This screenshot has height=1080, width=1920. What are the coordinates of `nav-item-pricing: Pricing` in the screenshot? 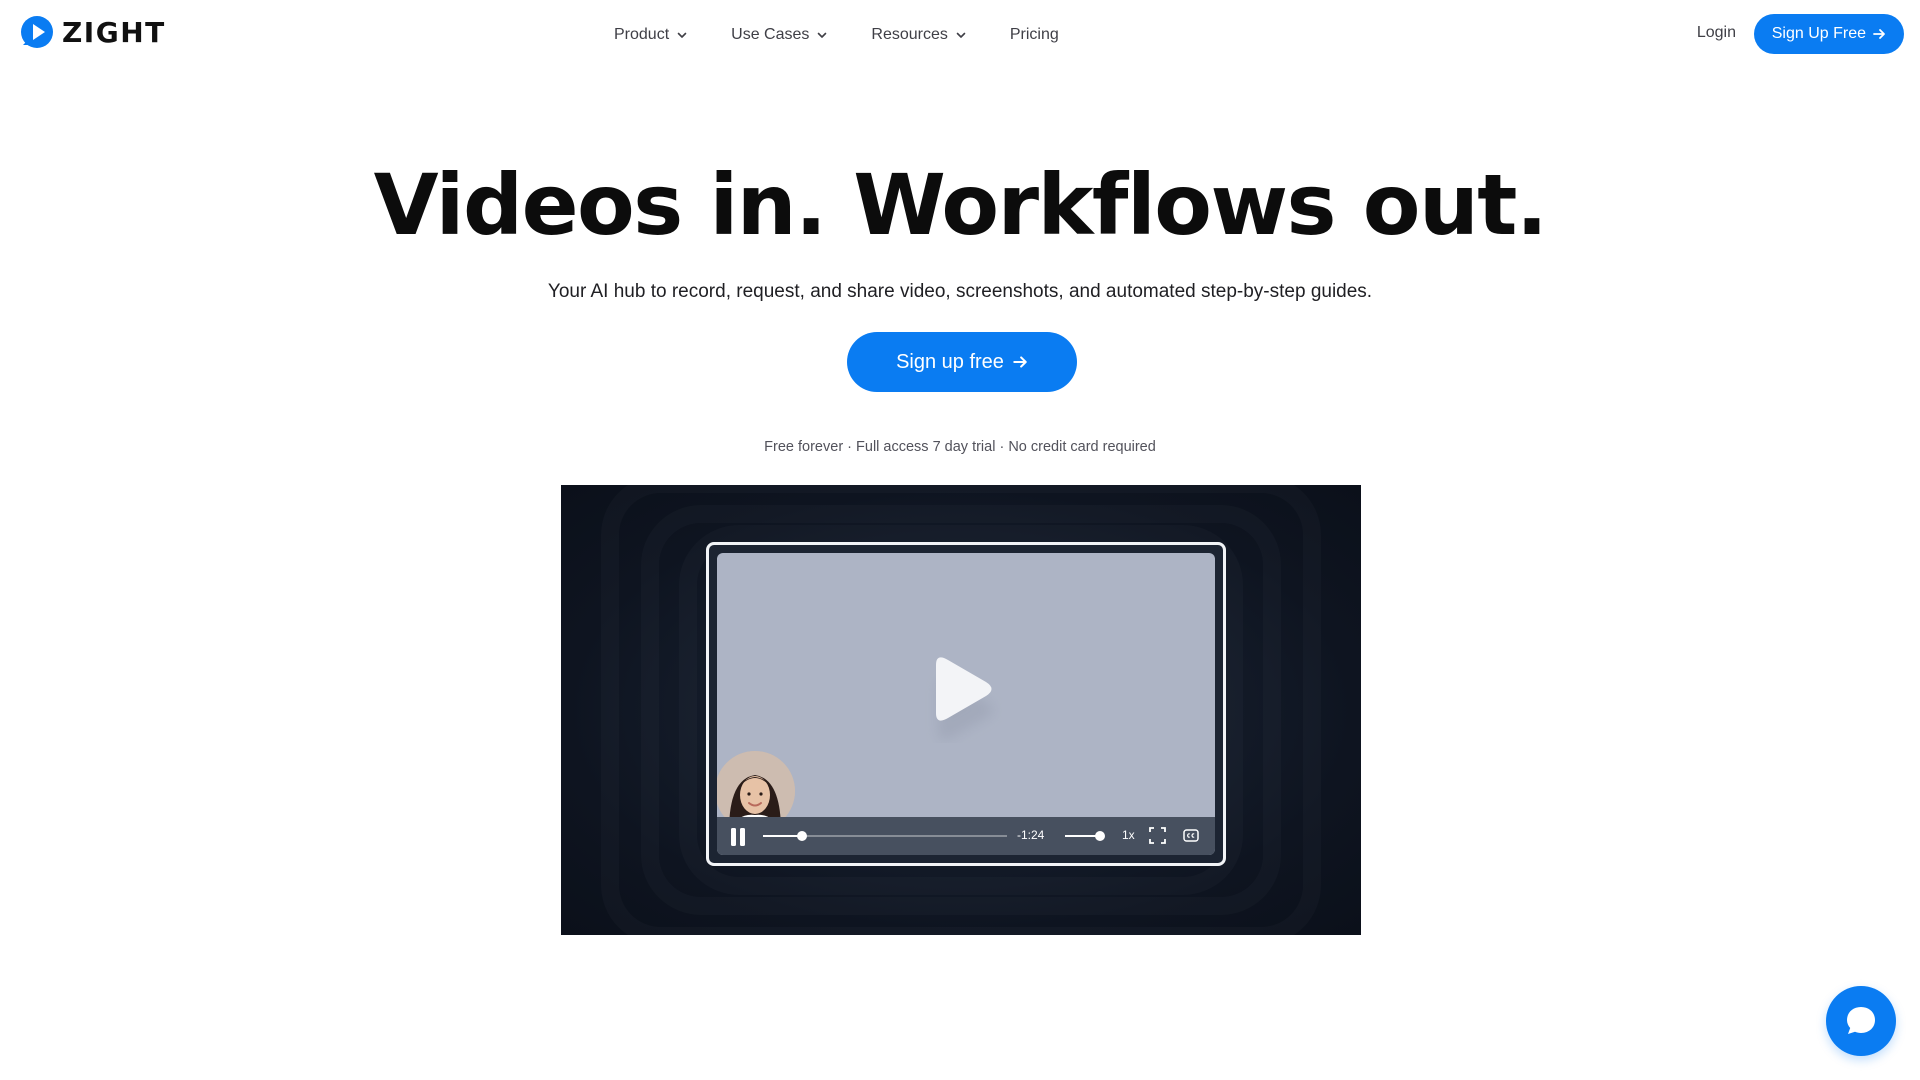 It's located at (1034, 35).